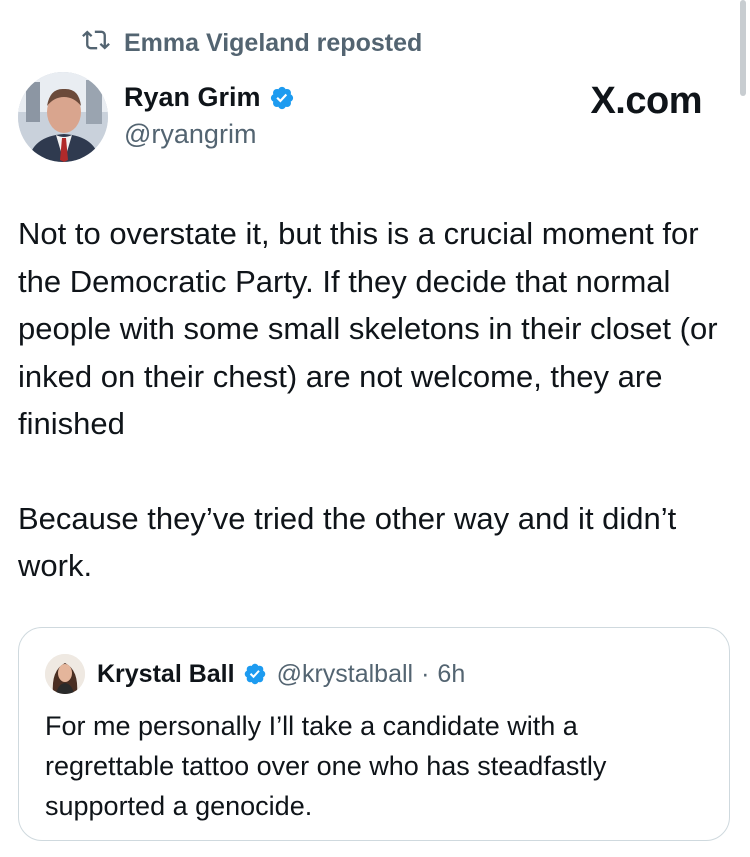  Describe the element at coordinates (96, 43) in the screenshot. I see `repost-icon` at that location.